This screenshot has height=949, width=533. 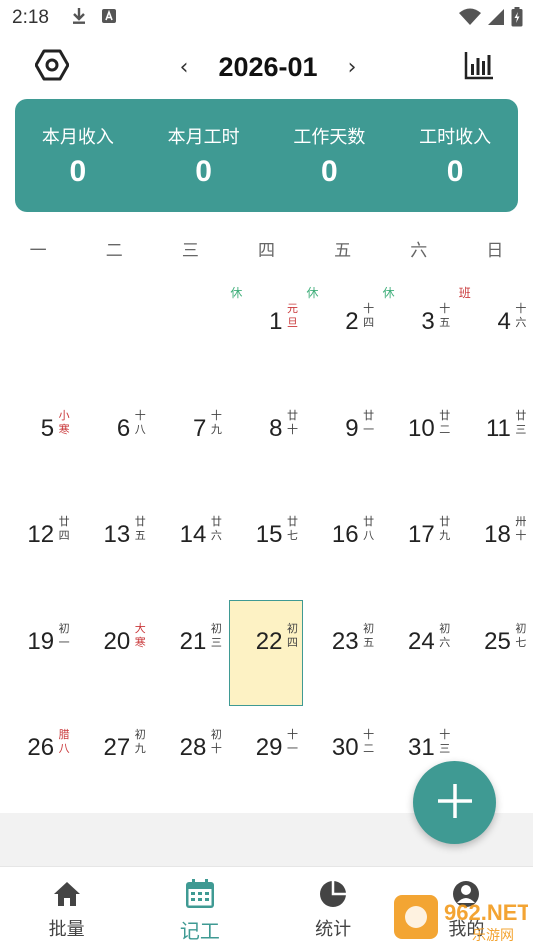 I want to click on add-record-button, so click(x=454, y=802).